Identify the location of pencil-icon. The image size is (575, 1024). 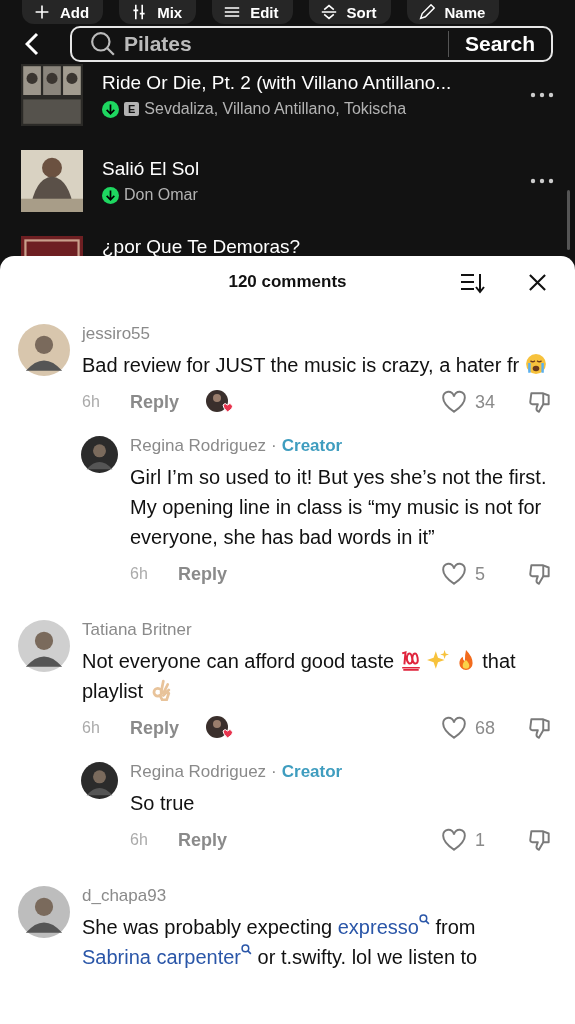
(426, 12).